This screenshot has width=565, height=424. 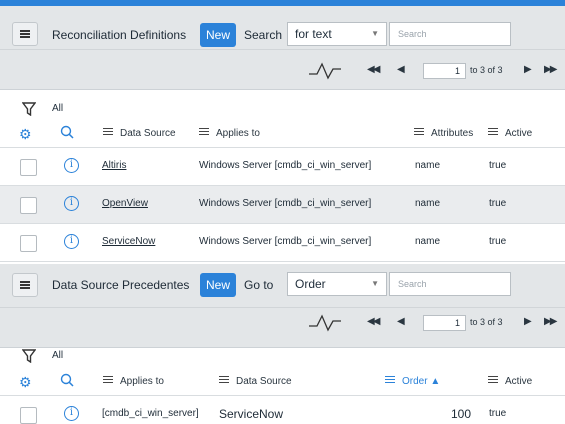 What do you see at coordinates (310, 284) in the screenshot?
I see `goto-field-value: Order` at bounding box center [310, 284].